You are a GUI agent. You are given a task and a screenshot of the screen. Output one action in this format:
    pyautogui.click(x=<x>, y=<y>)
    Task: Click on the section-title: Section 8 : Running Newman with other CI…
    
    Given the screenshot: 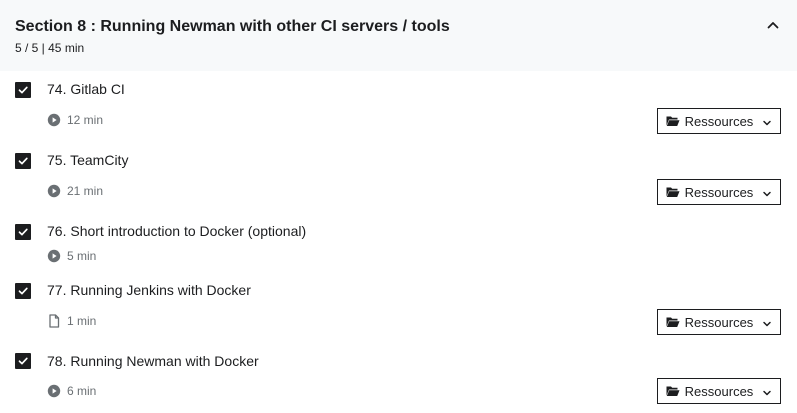 What is the action you would take?
    pyautogui.click(x=232, y=26)
    